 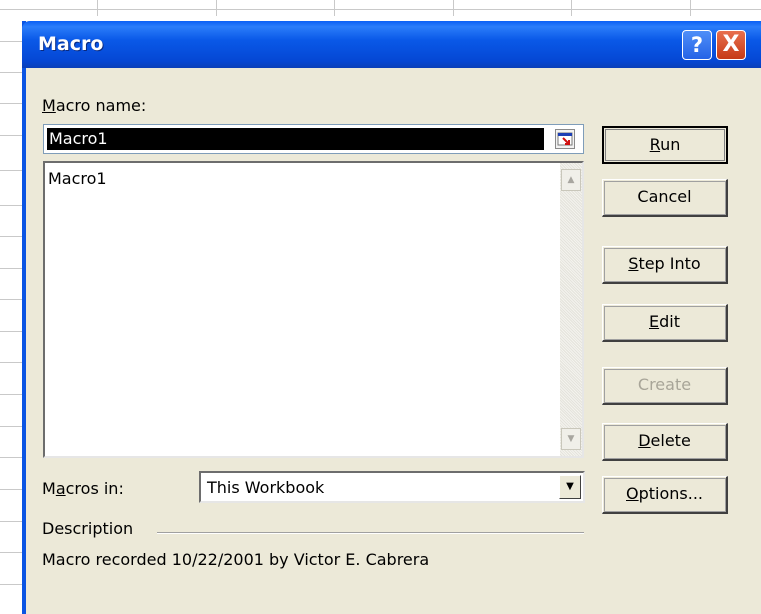 What do you see at coordinates (665, 198) in the screenshot?
I see `cancel-button: Cancel` at bounding box center [665, 198].